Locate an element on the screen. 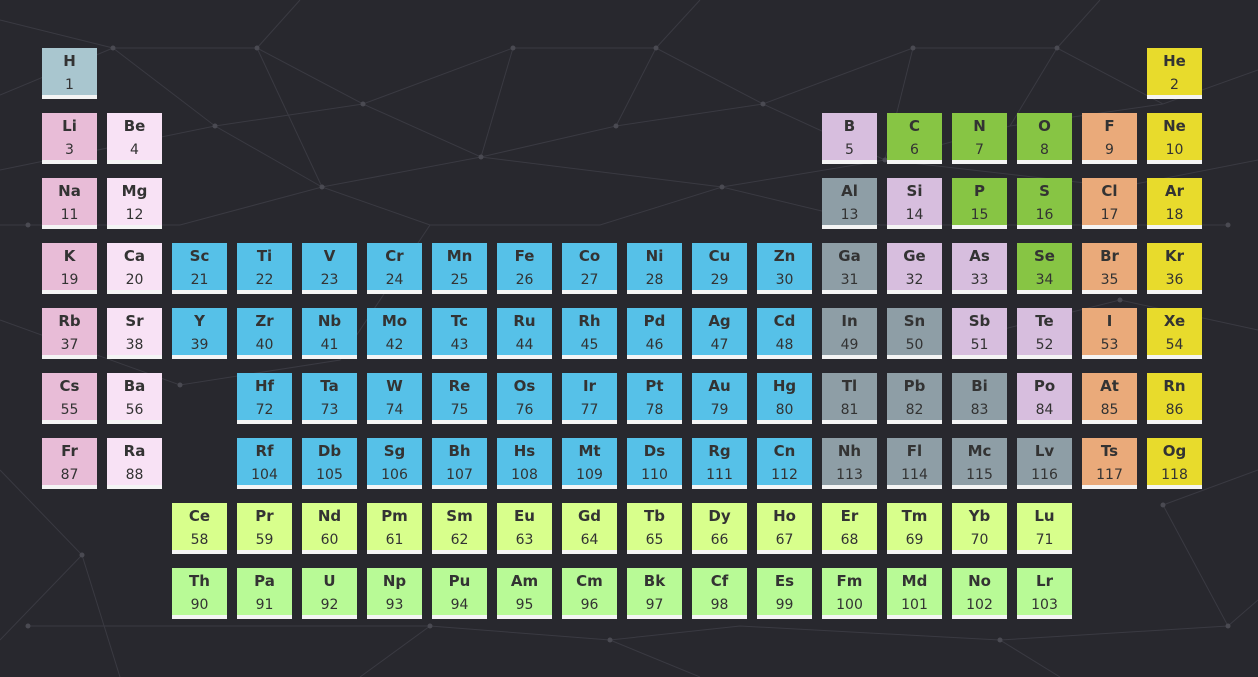 The image size is (1258, 677). element-tile-ce: Ce 58 is located at coordinates (199, 528).